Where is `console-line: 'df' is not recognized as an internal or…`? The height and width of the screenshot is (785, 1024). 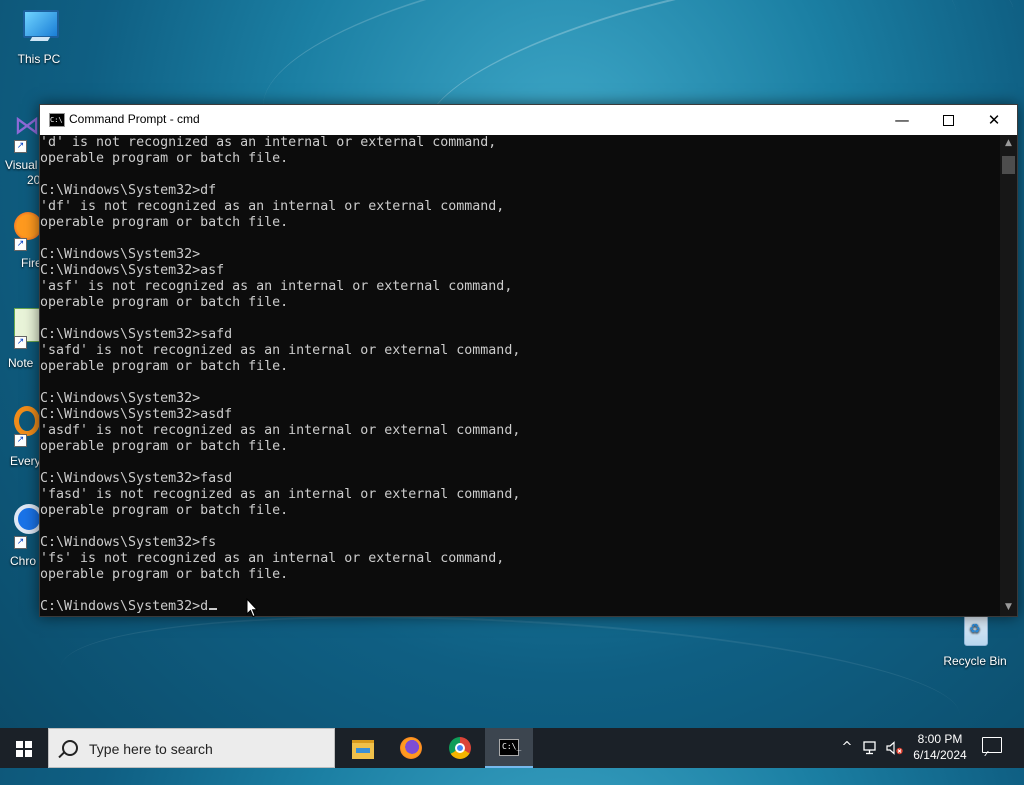
console-line: 'df' is not recognized as an internal or… is located at coordinates (272, 206).